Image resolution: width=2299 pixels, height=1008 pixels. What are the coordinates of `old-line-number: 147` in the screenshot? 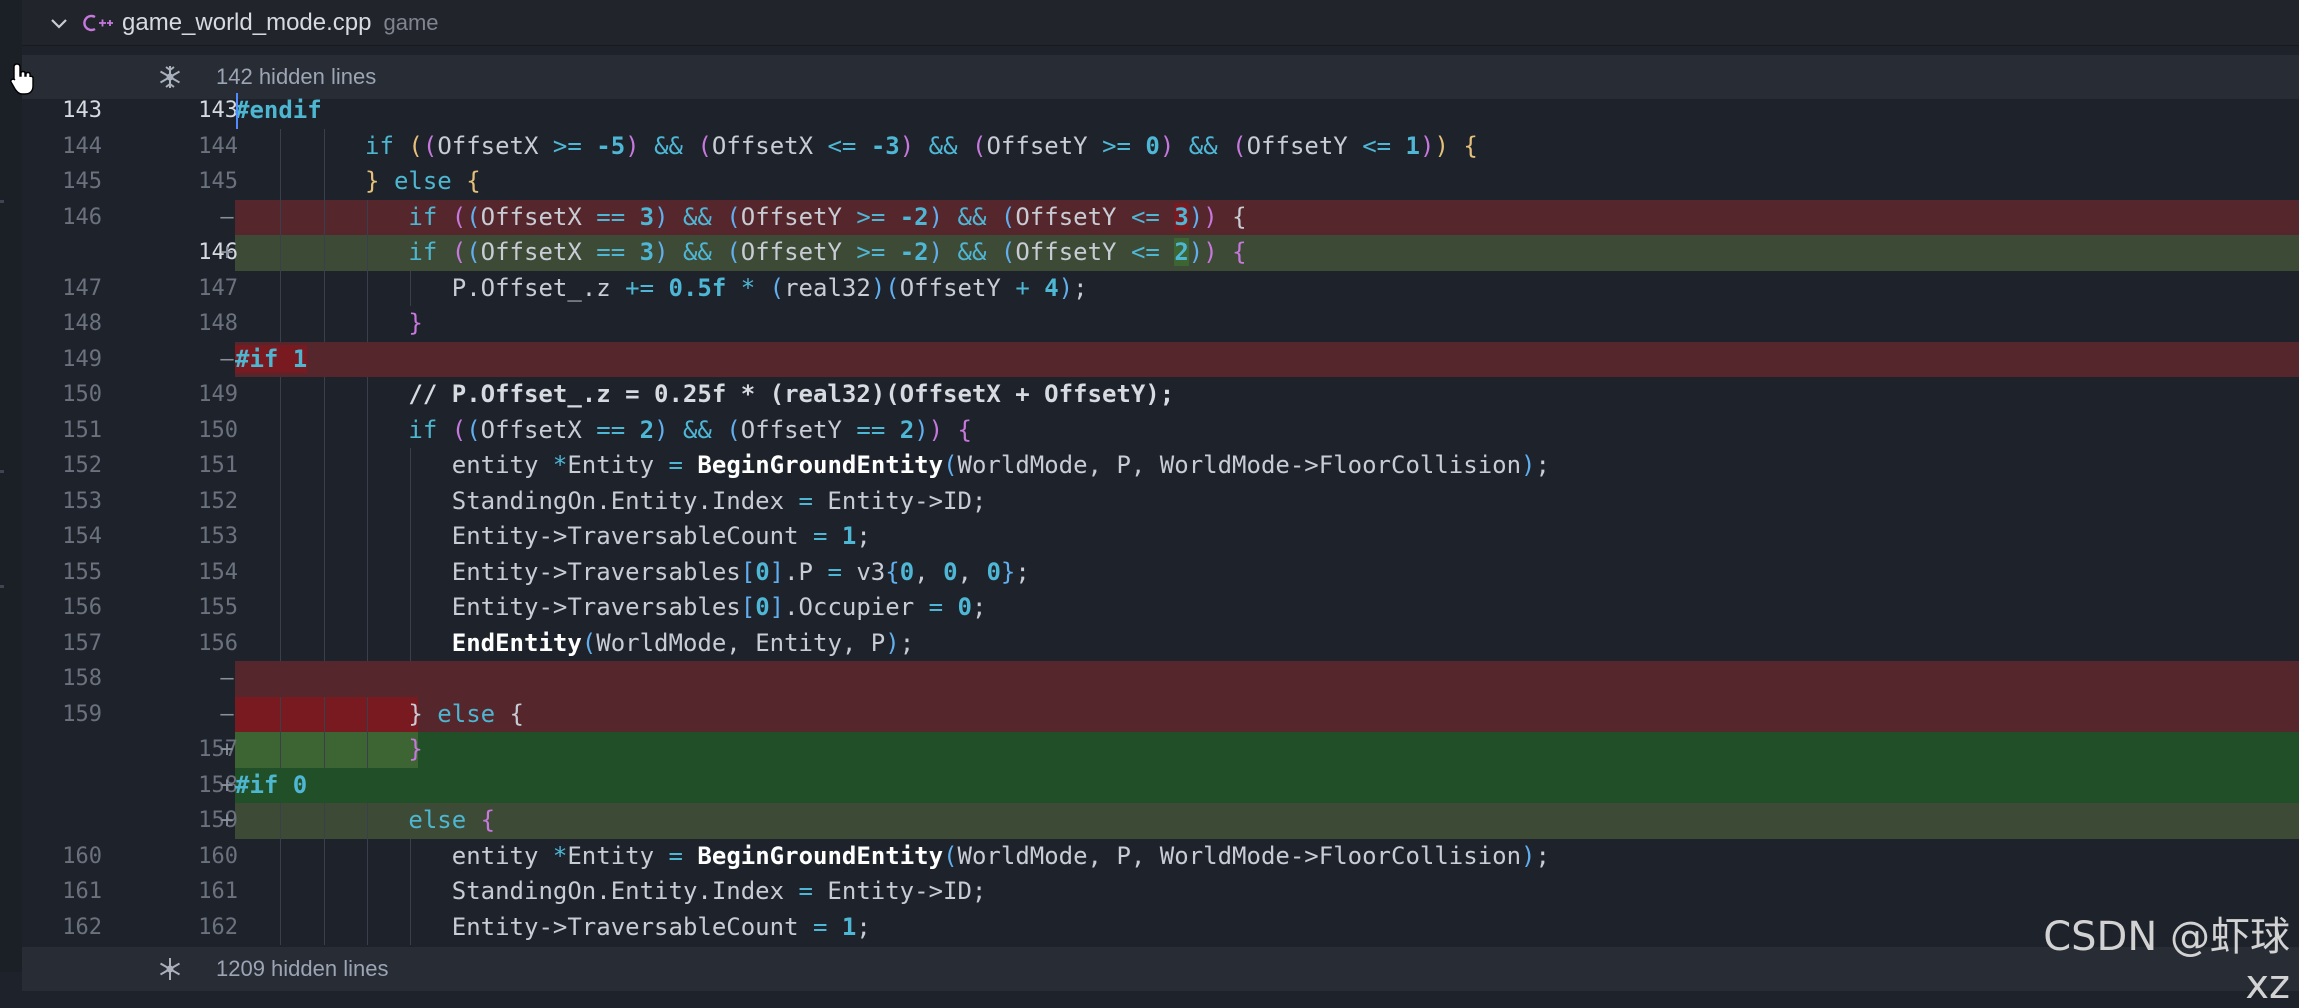 It's located at (82, 288).